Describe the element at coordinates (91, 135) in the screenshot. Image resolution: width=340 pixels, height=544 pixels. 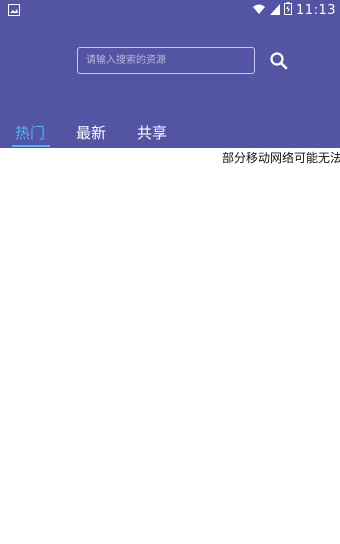
I see `tab-latest: 最新` at that location.